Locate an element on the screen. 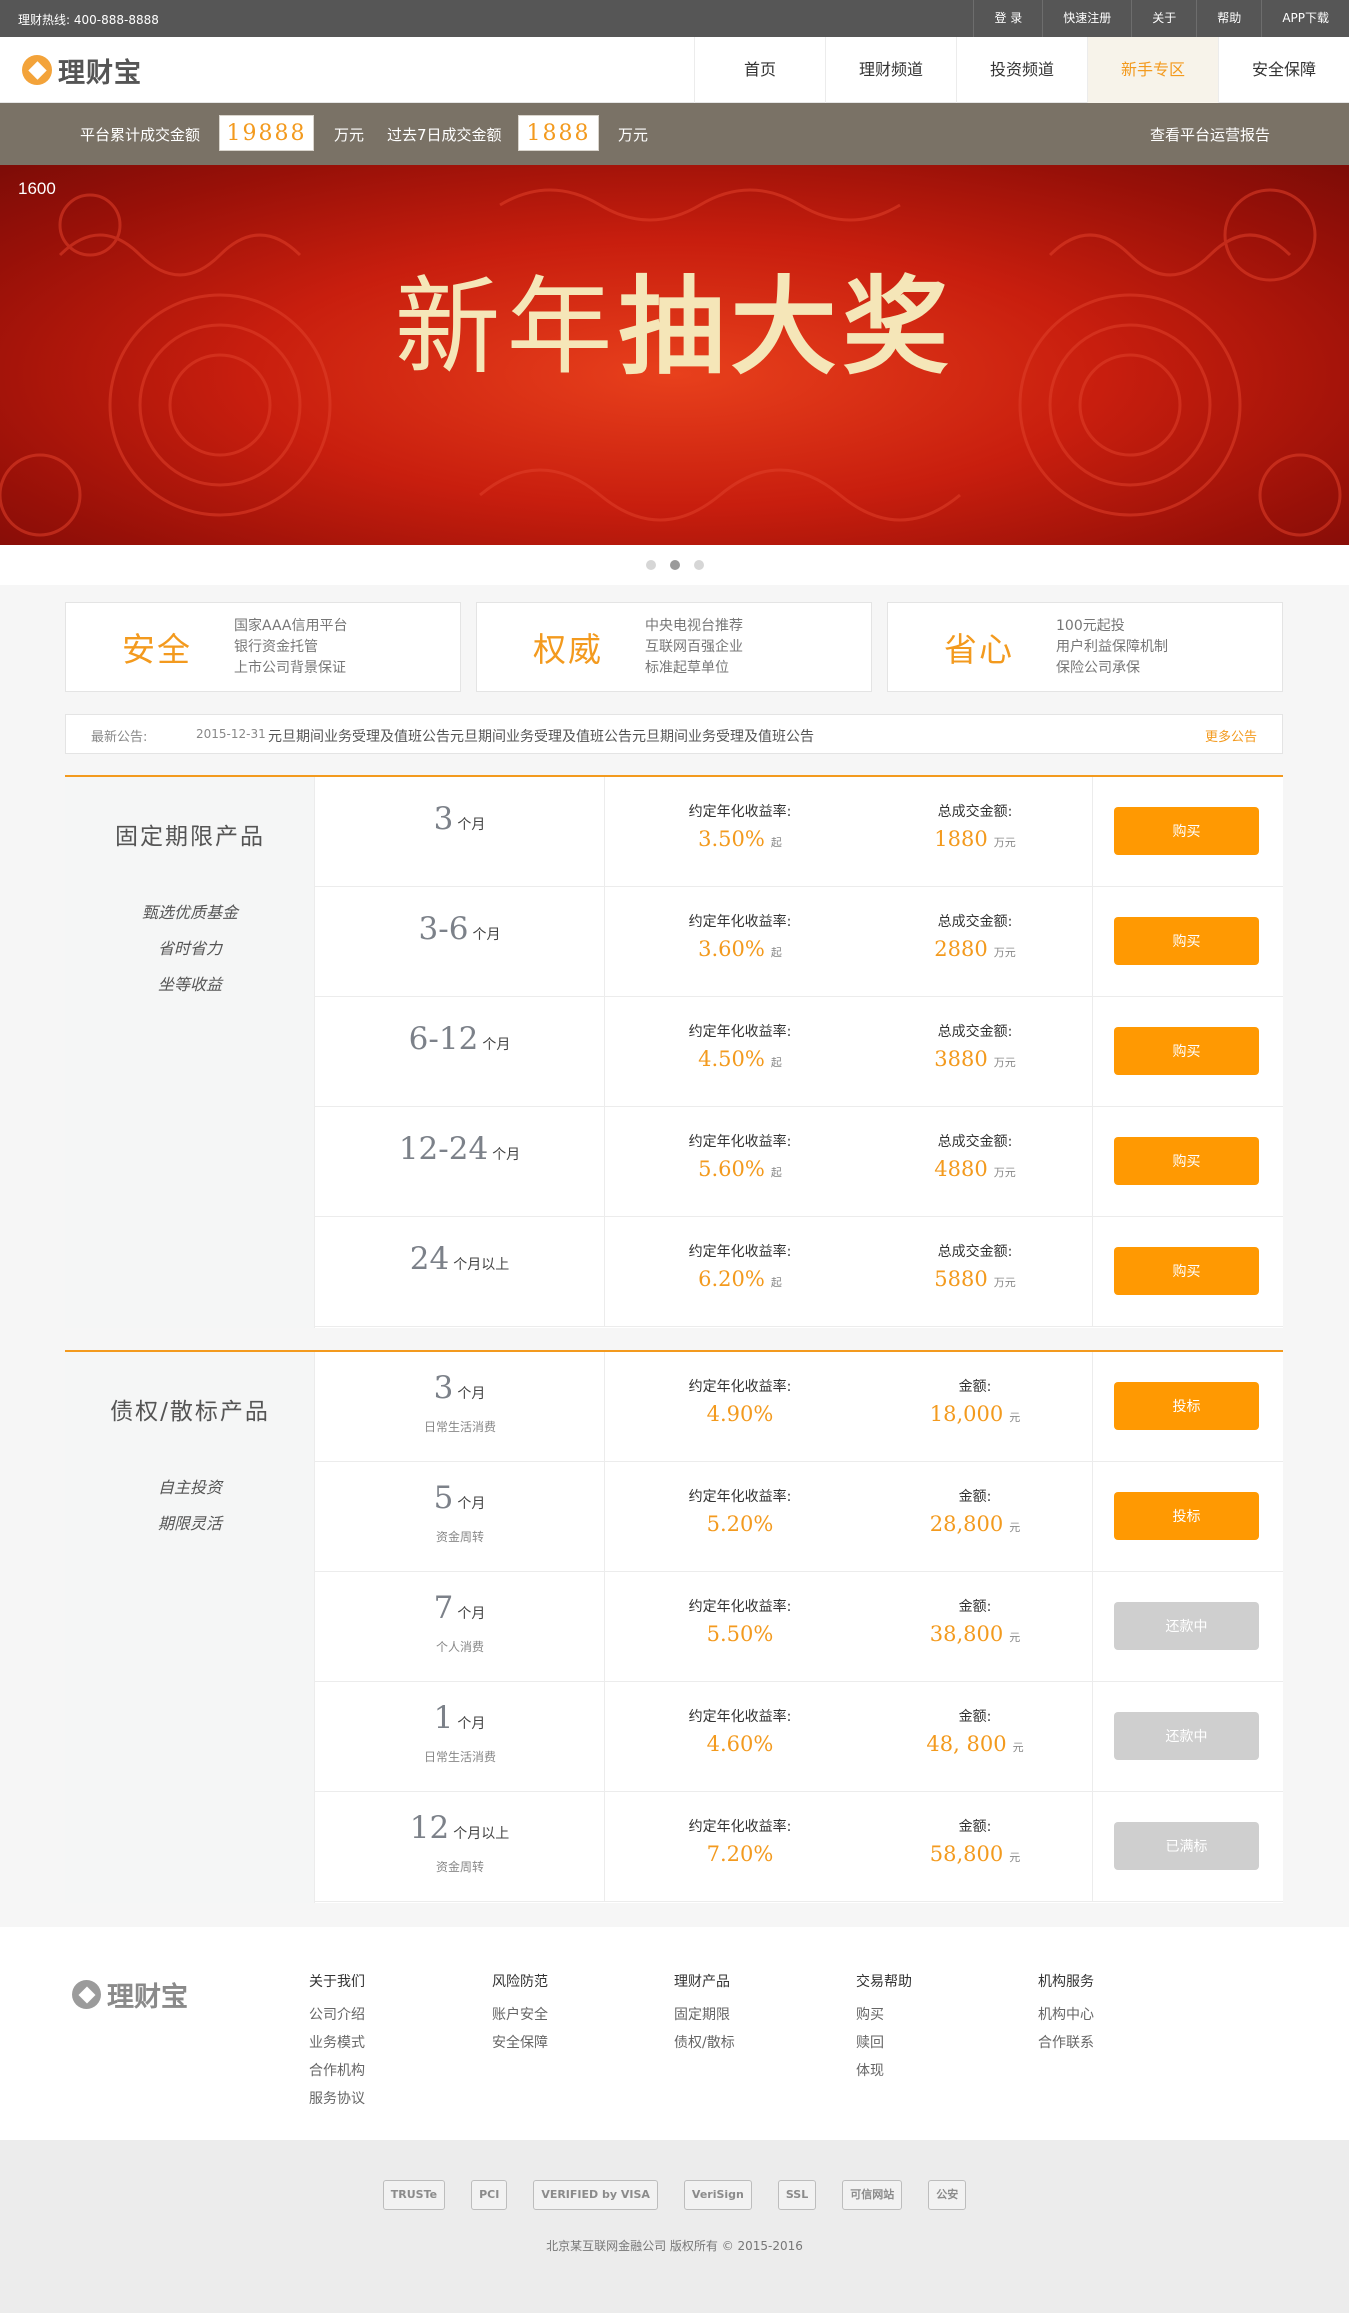 Image resolution: width=1349 pixels, height=2313 pixels. term-value: 6-12 is located at coordinates (443, 1039).